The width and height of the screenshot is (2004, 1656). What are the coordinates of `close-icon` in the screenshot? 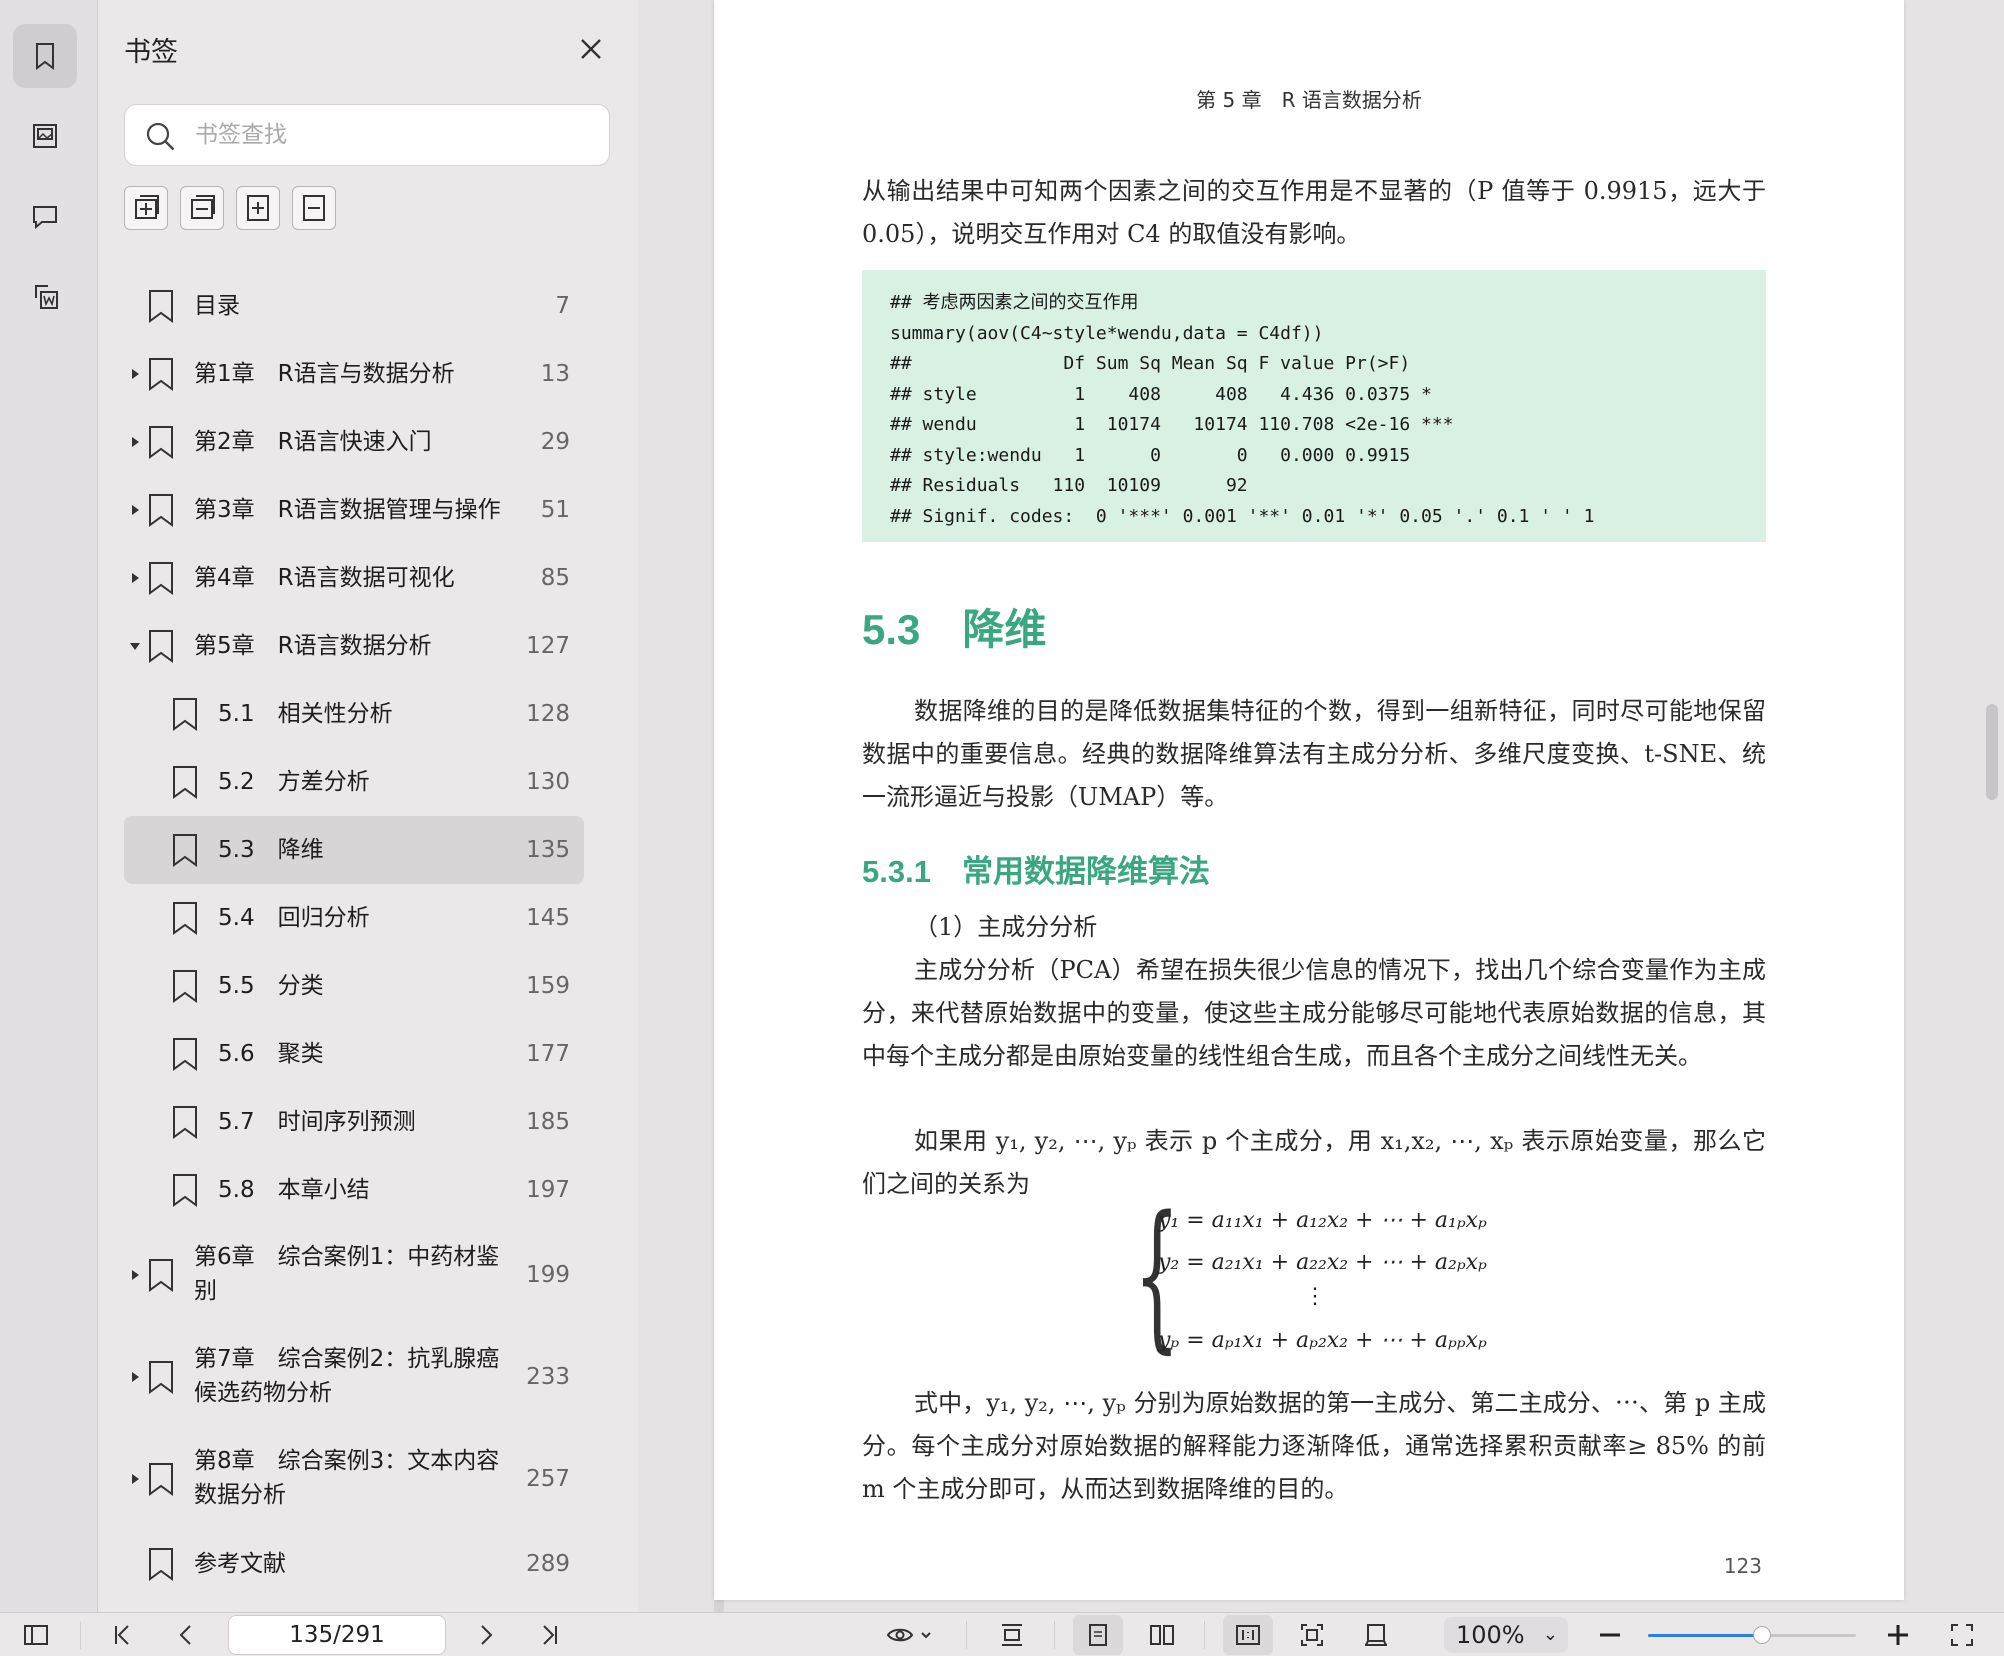 It's located at (591, 49).